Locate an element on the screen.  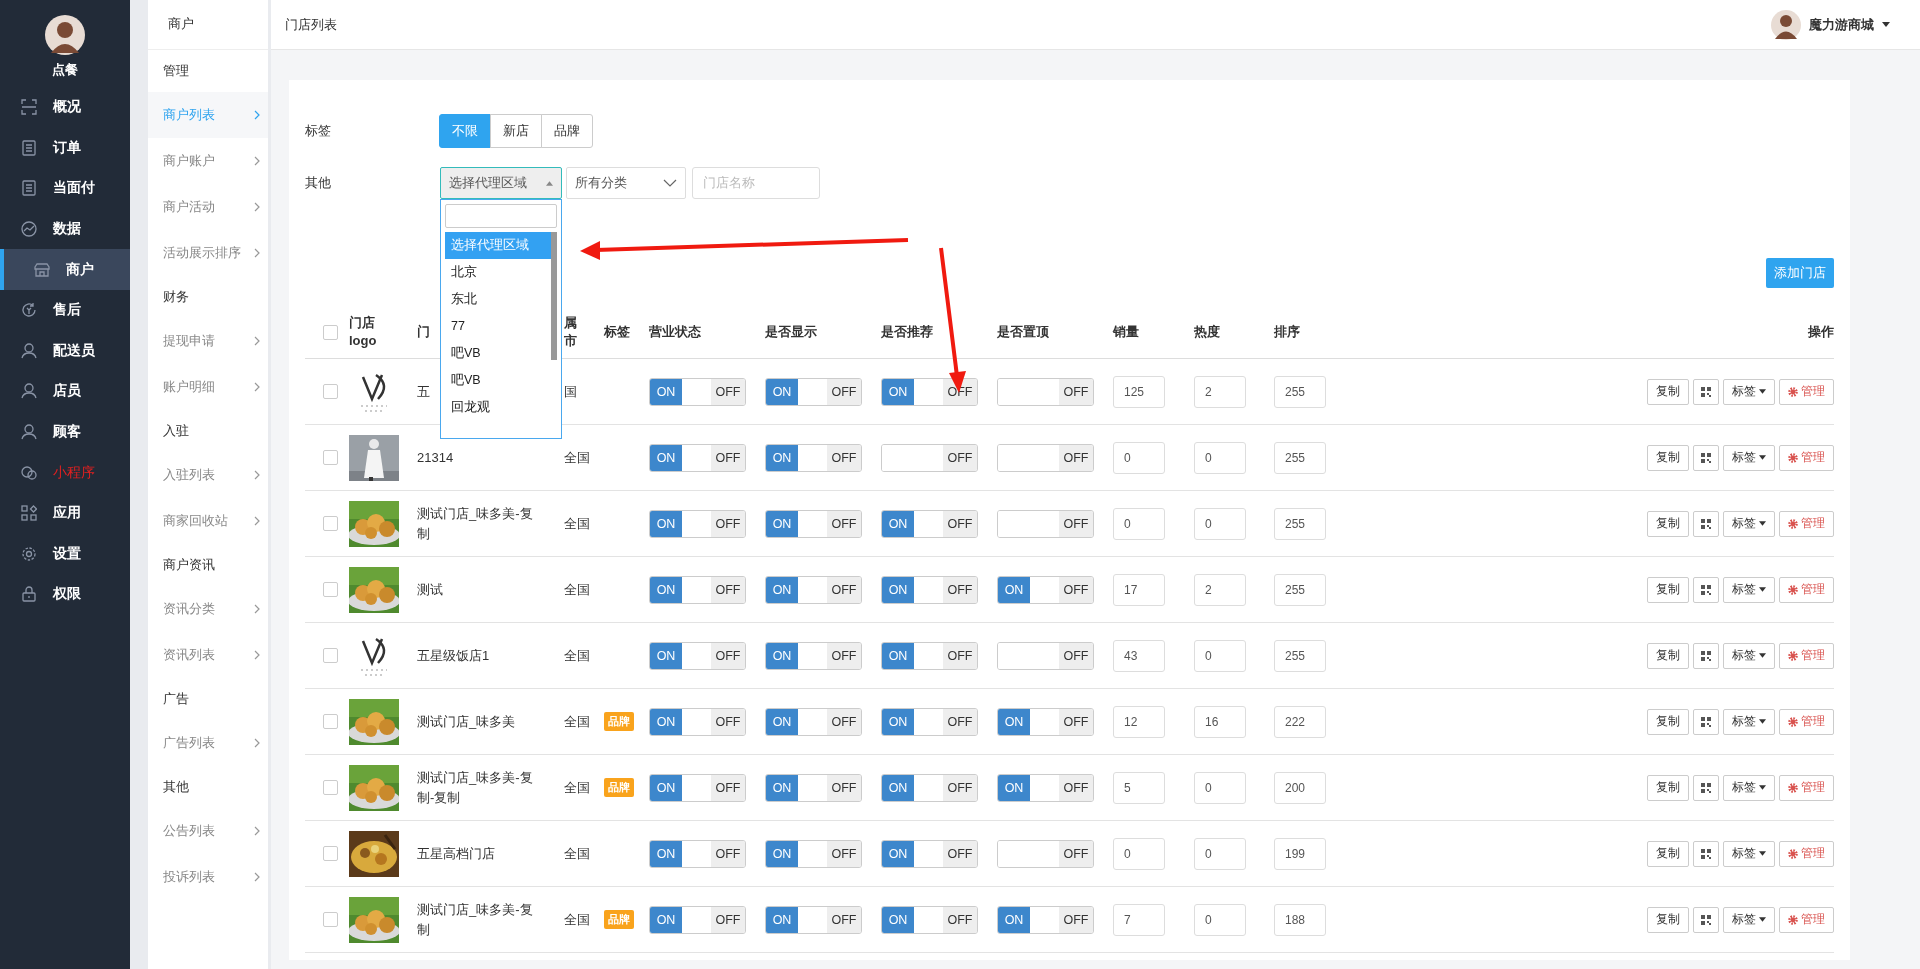
nav-item: 设置 is located at coordinates (65, 554).